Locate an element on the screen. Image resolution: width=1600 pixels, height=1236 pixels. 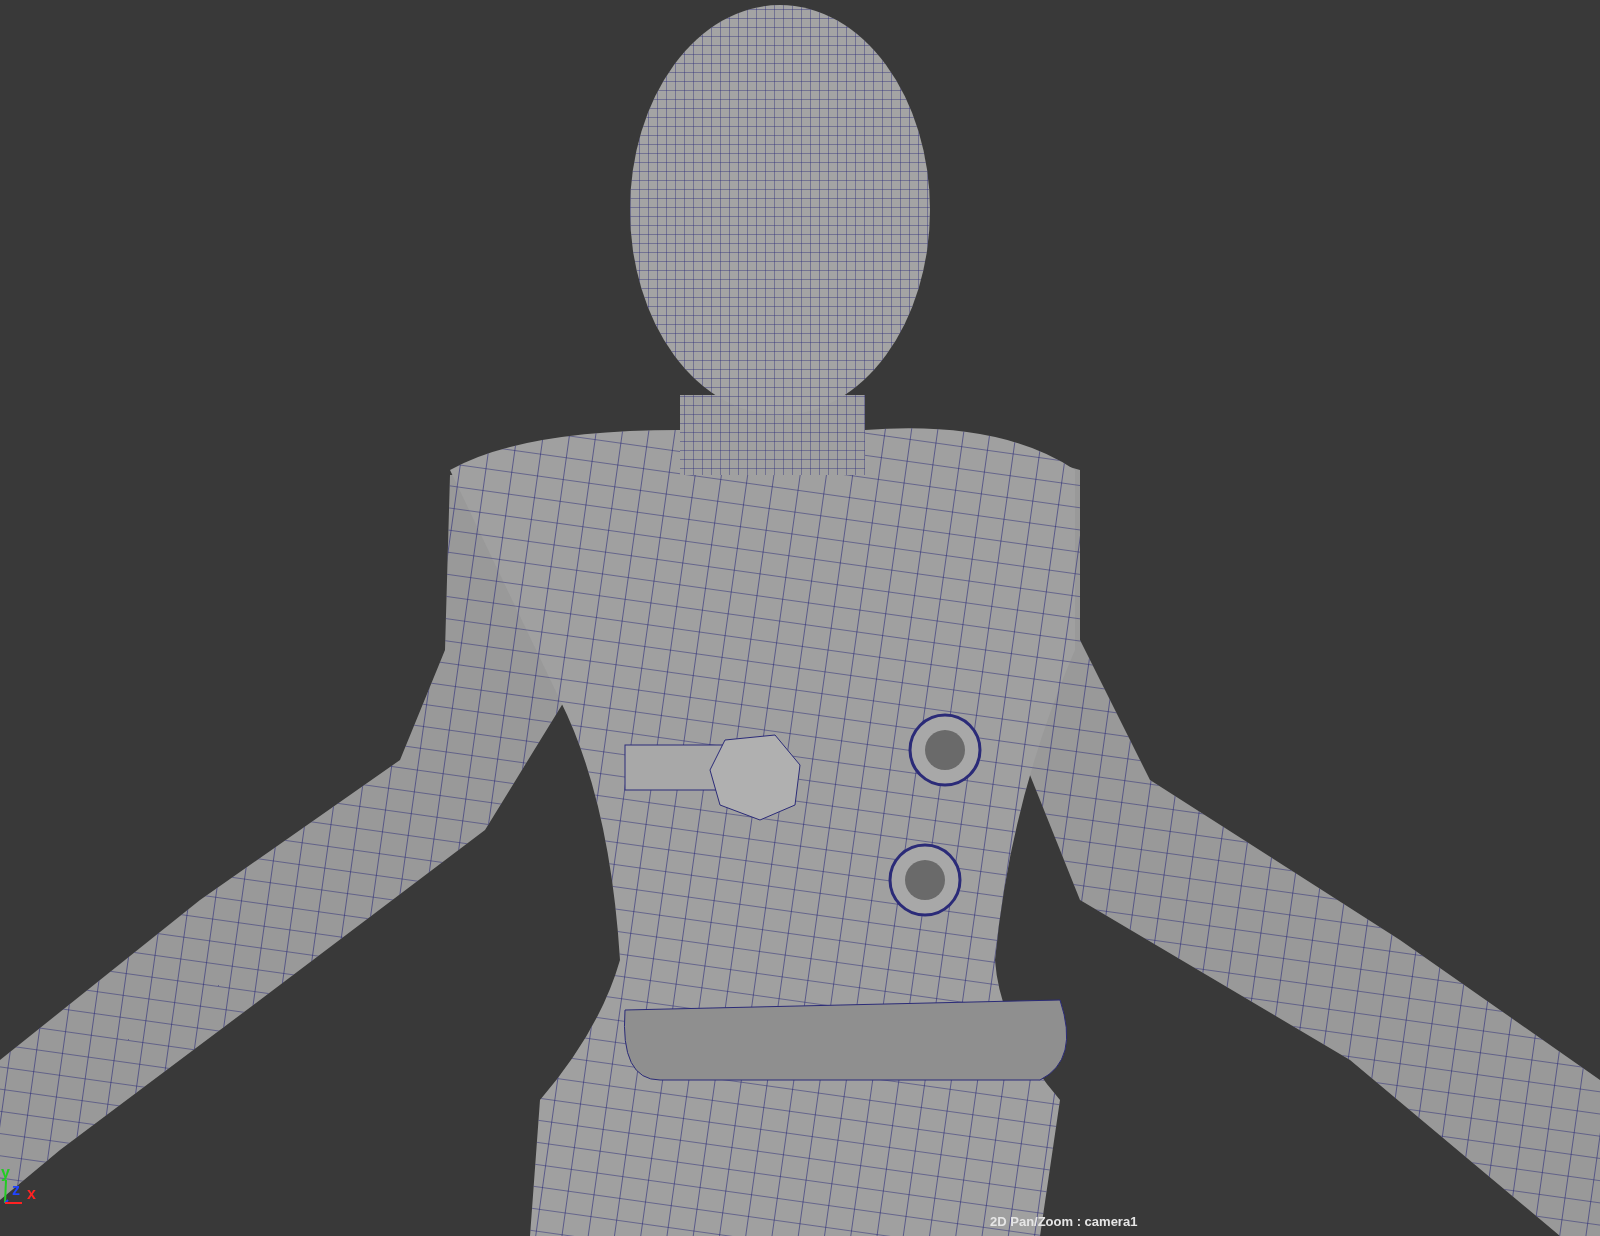
axis-label: y is located at coordinates (5, 1173).